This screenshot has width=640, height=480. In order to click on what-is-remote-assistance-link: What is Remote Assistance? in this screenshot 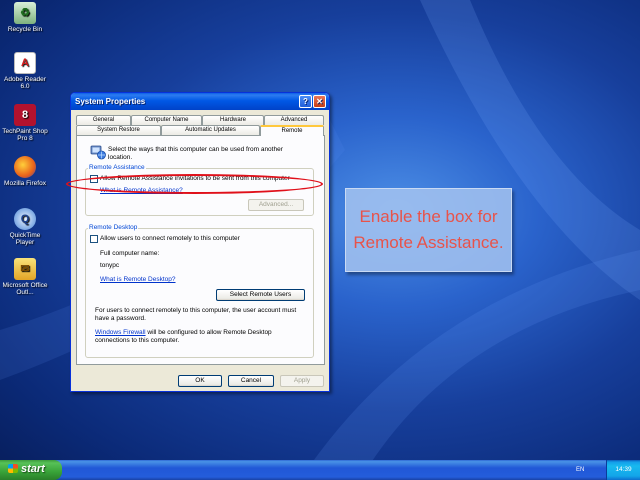, I will do `click(141, 191)`.